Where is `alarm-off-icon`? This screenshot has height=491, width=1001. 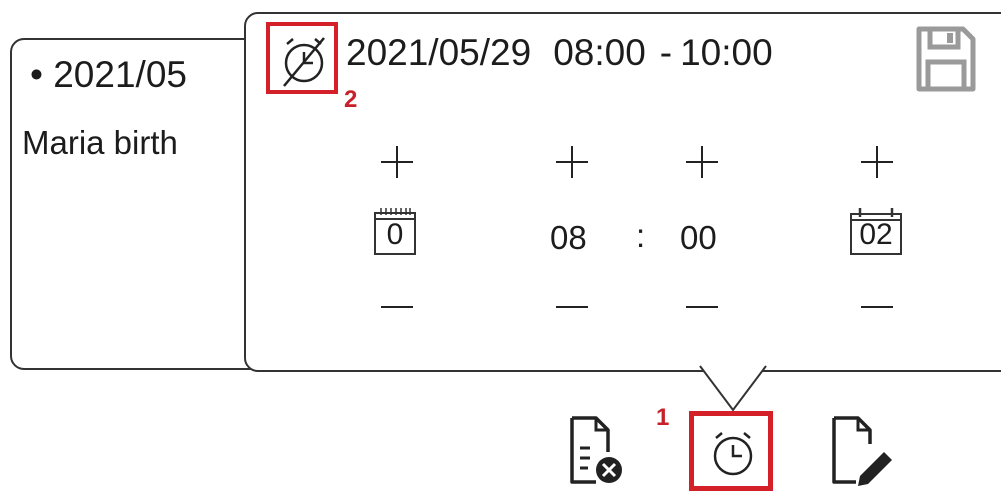
alarm-off-icon is located at coordinates (304, 62).